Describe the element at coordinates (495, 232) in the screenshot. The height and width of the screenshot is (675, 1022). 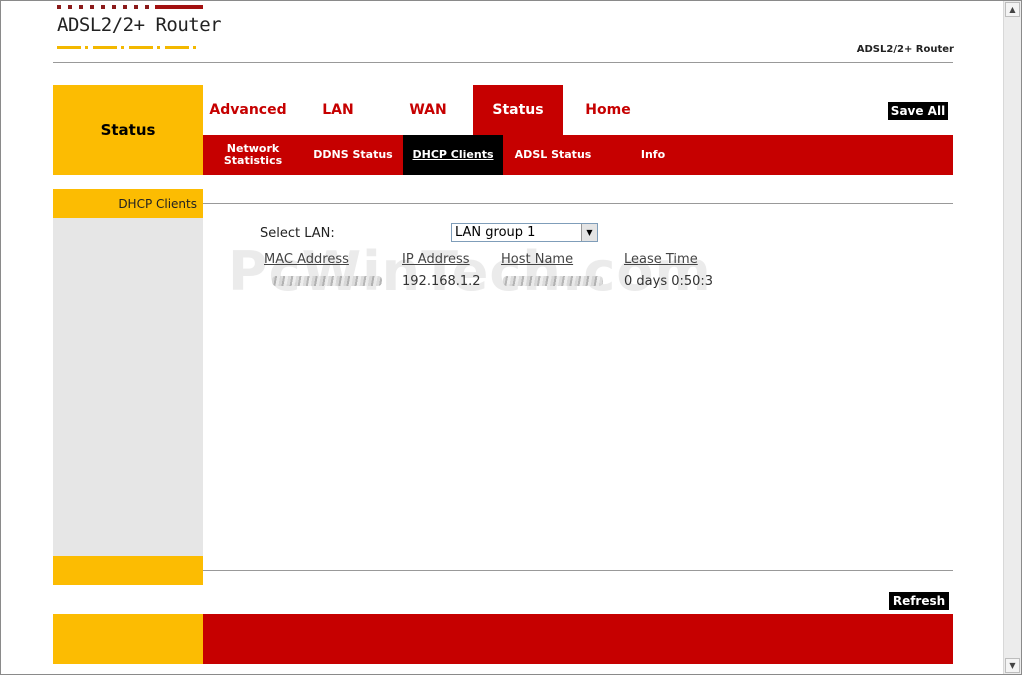
I see `lan-group-select-value: LAN group 1` at that location.